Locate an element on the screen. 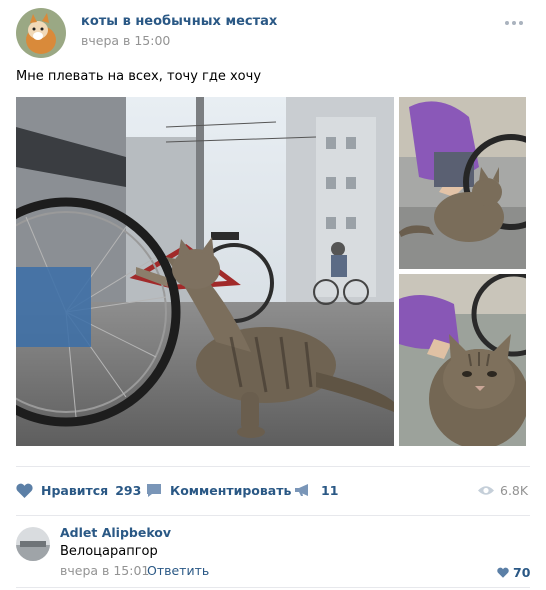 This screenshot has height=590, width=546. share-button: 11 is located at coordinates (316, 490).